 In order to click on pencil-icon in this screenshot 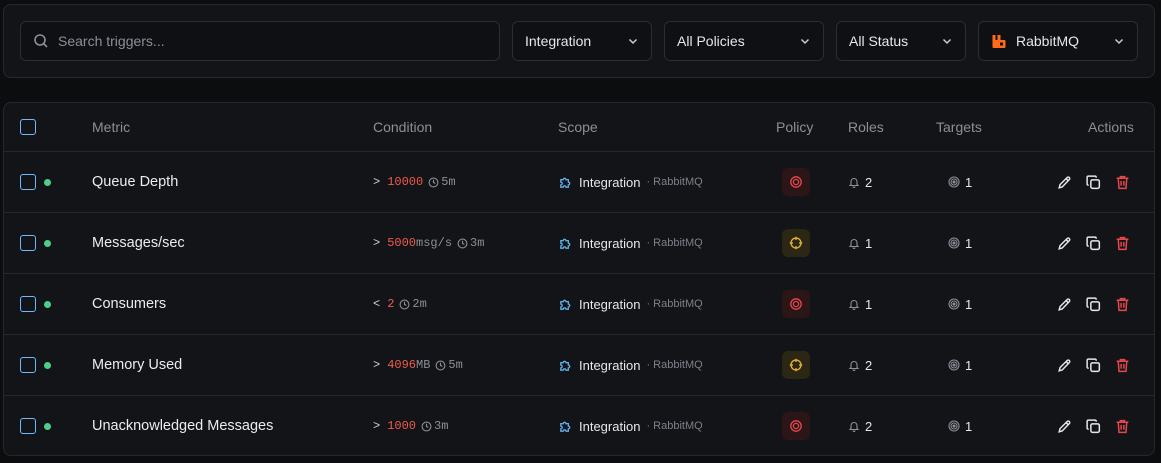, I will do `click(1064, 365)`.